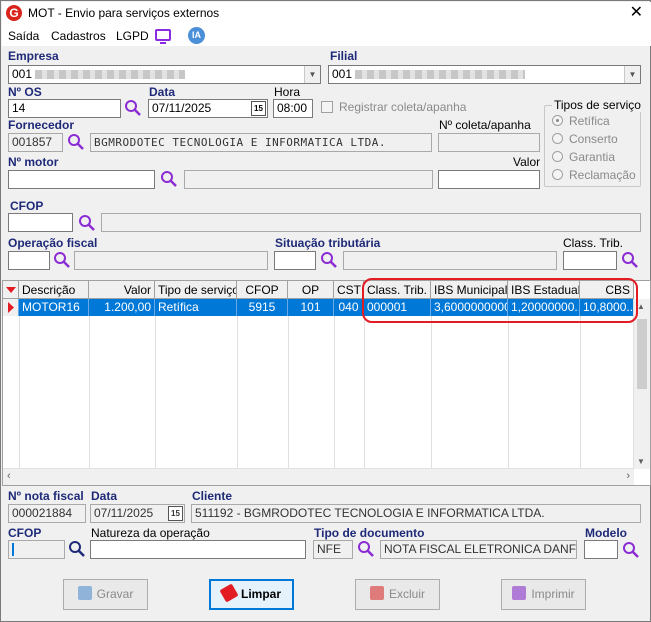 Image resolution: width=651 pixels, height=622 pixels. I want to click on motor-desc, so click(308, 179).